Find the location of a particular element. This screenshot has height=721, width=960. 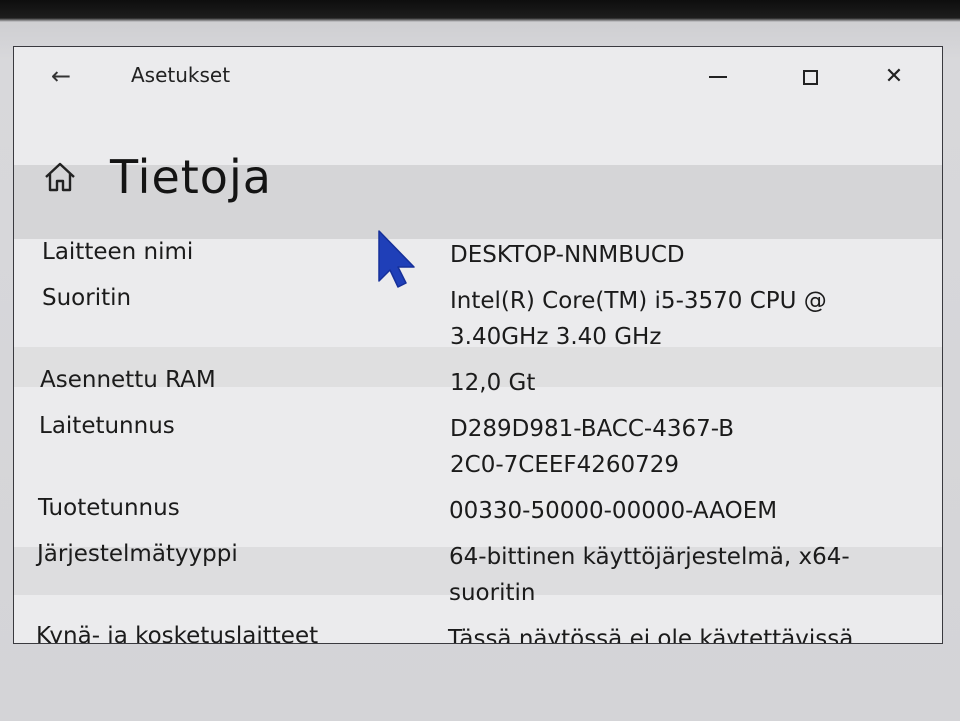

spec-value: Tässä näytössä ei ole käytettävissä is located at coordinates (651, 635).